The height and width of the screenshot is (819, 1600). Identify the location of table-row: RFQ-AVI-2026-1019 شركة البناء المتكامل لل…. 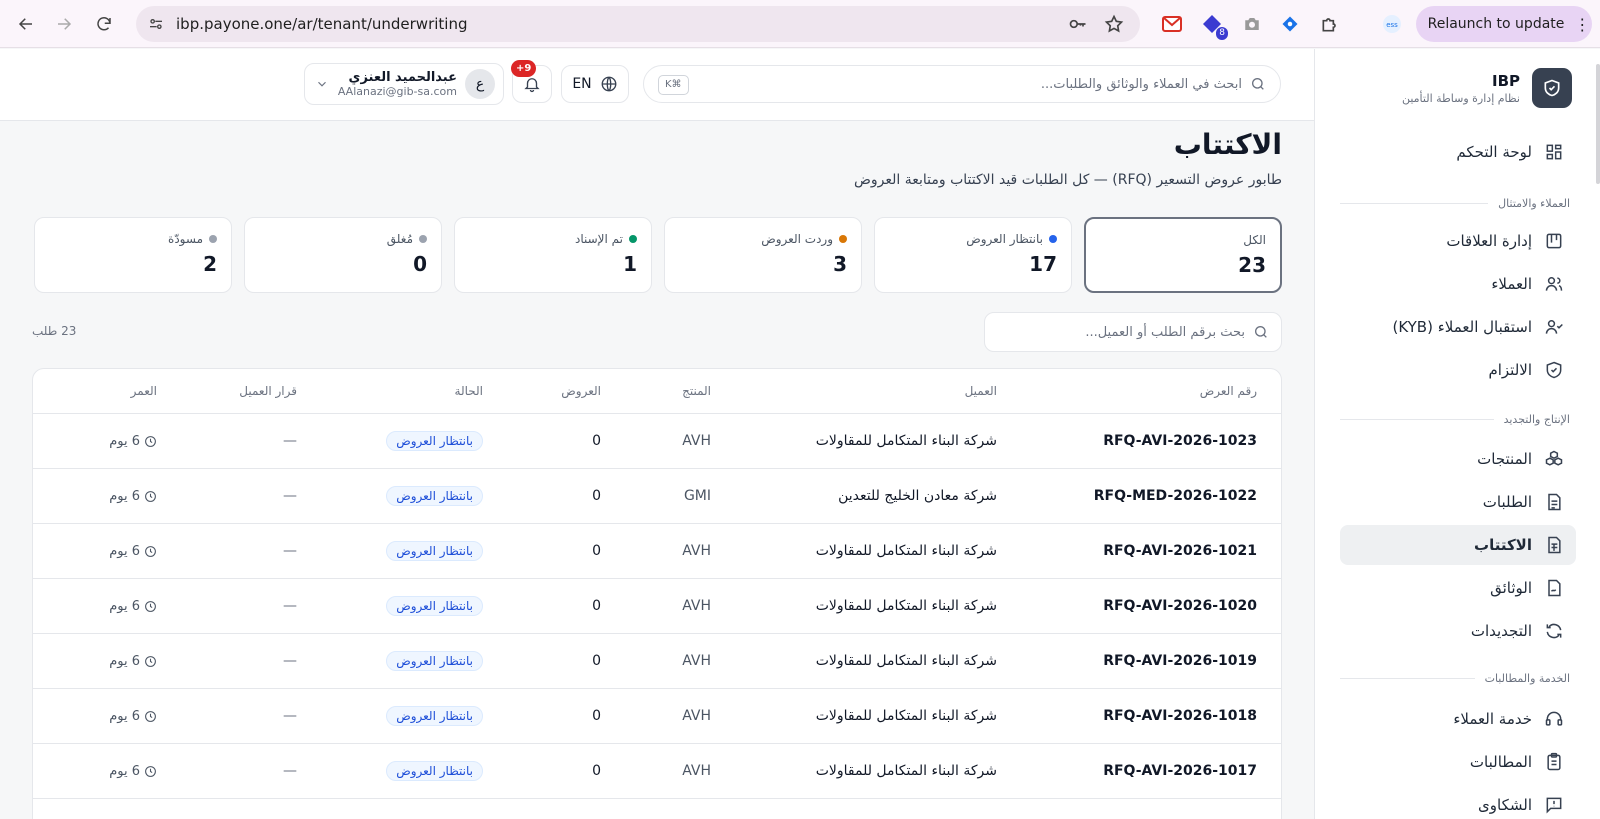
(657, 661).